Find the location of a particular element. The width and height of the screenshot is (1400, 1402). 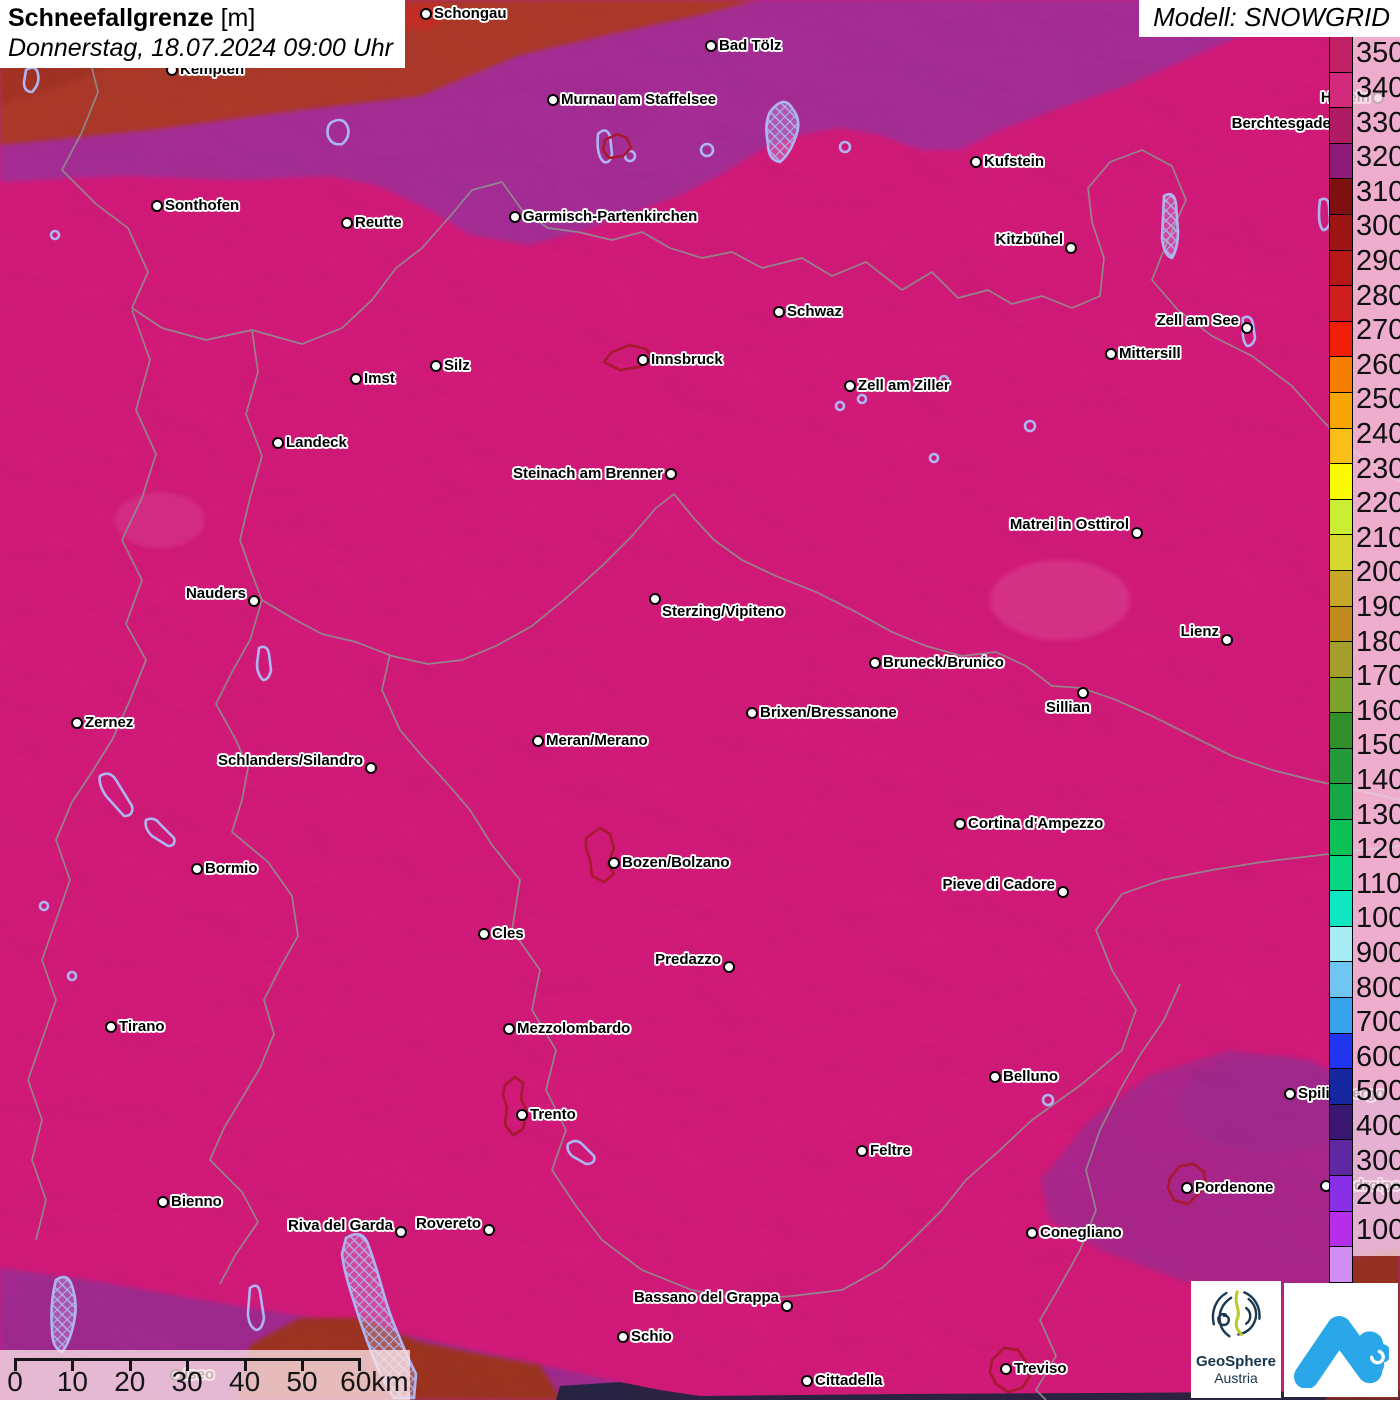

city-label: Zernez is located at coordinates (109, 722).